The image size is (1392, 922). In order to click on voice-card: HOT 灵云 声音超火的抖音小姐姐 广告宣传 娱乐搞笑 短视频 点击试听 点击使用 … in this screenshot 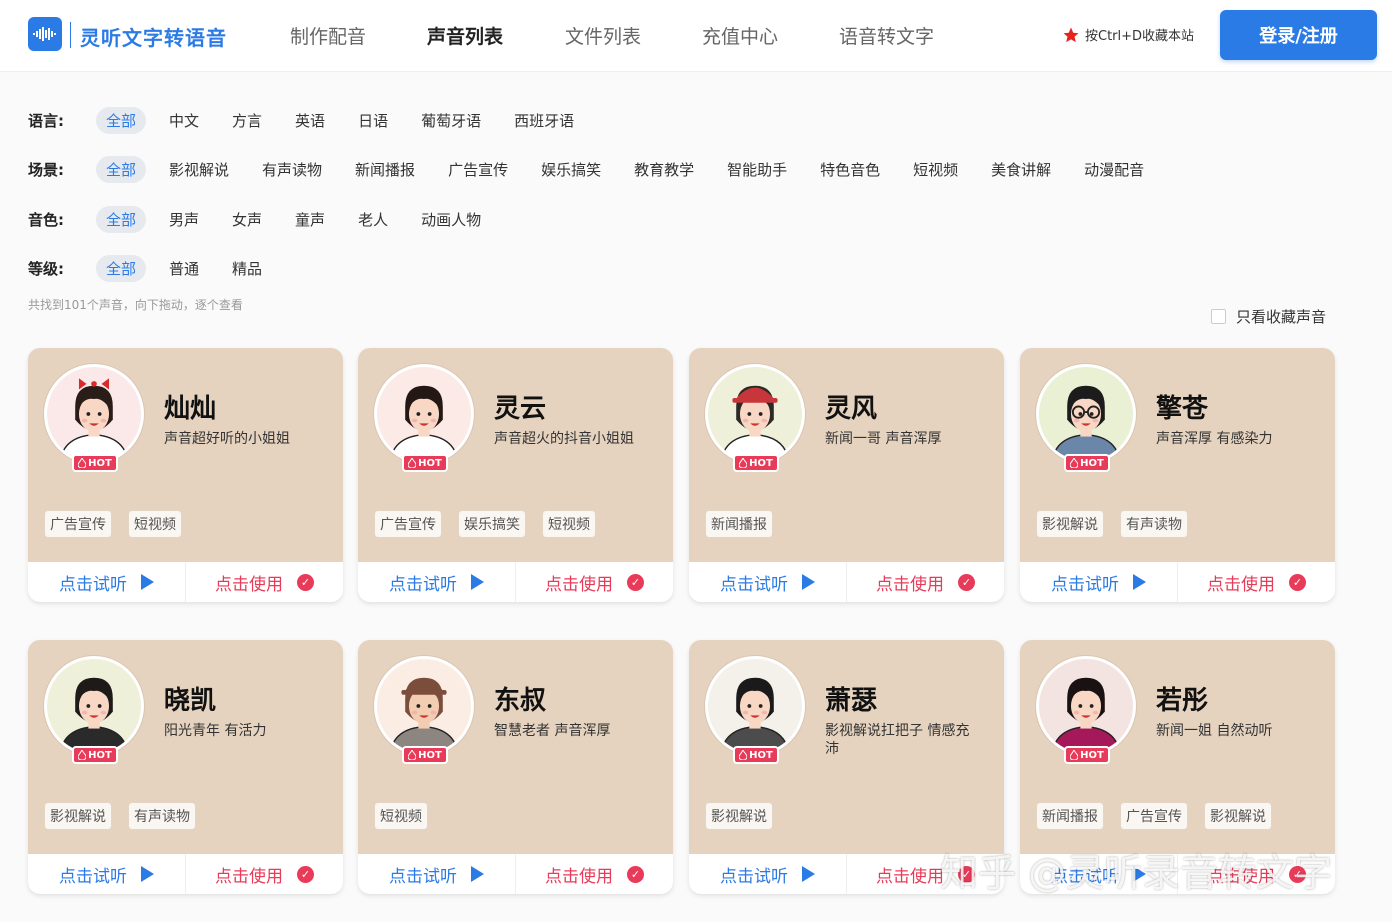, I will do `click(515, 475)`.